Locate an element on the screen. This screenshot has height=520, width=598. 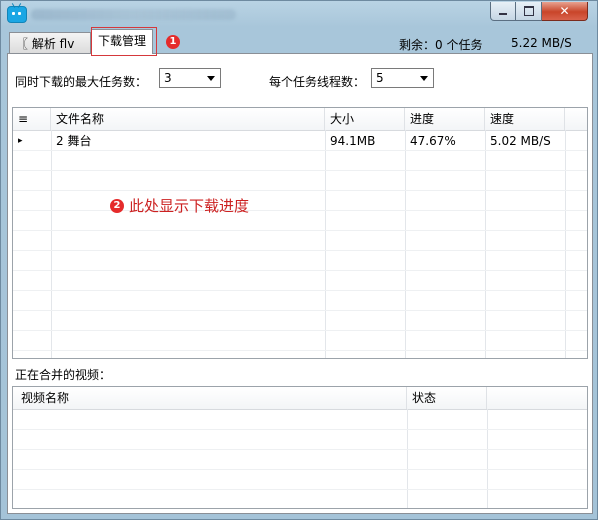
row-speed: 5.02 MB/S is located at coordinates (520, 141).